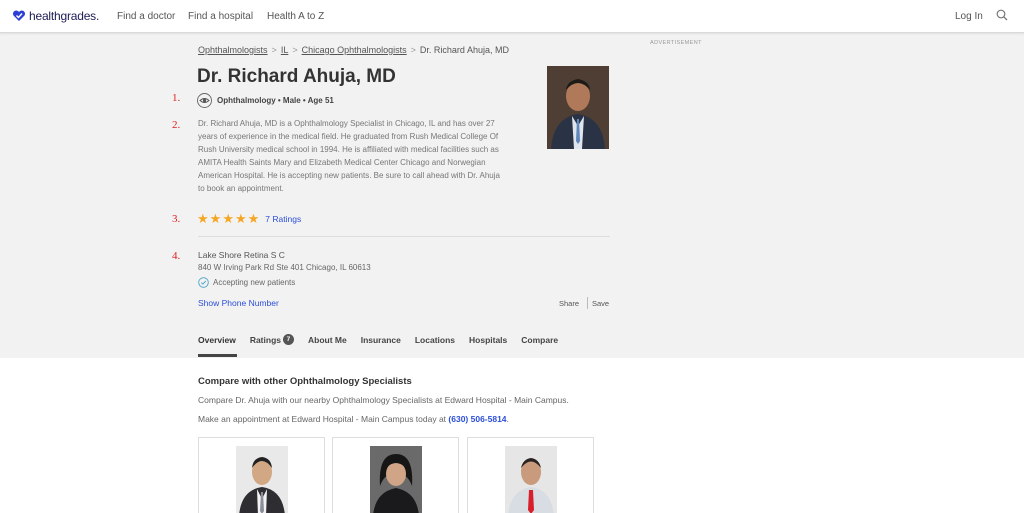 Image resolution: width=1024 pixels, height=513 pixels. Describe the element at coordinates (146, 16) in the screenshot. I see `nav-link-find-doctor: Find a doctor` at that location.